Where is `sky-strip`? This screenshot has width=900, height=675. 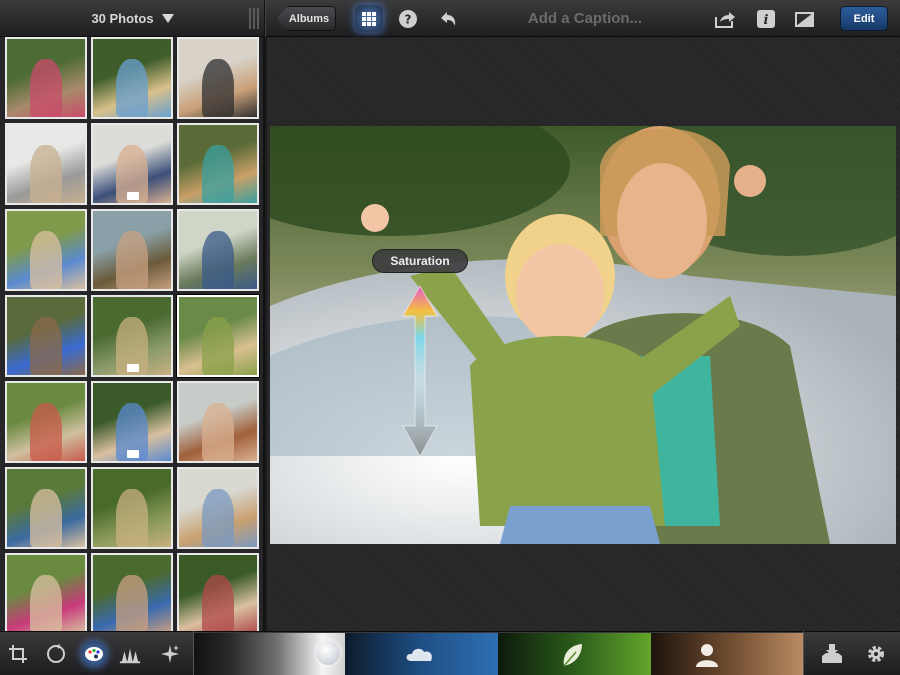 sky-strip is located at coordinates (421, 654).